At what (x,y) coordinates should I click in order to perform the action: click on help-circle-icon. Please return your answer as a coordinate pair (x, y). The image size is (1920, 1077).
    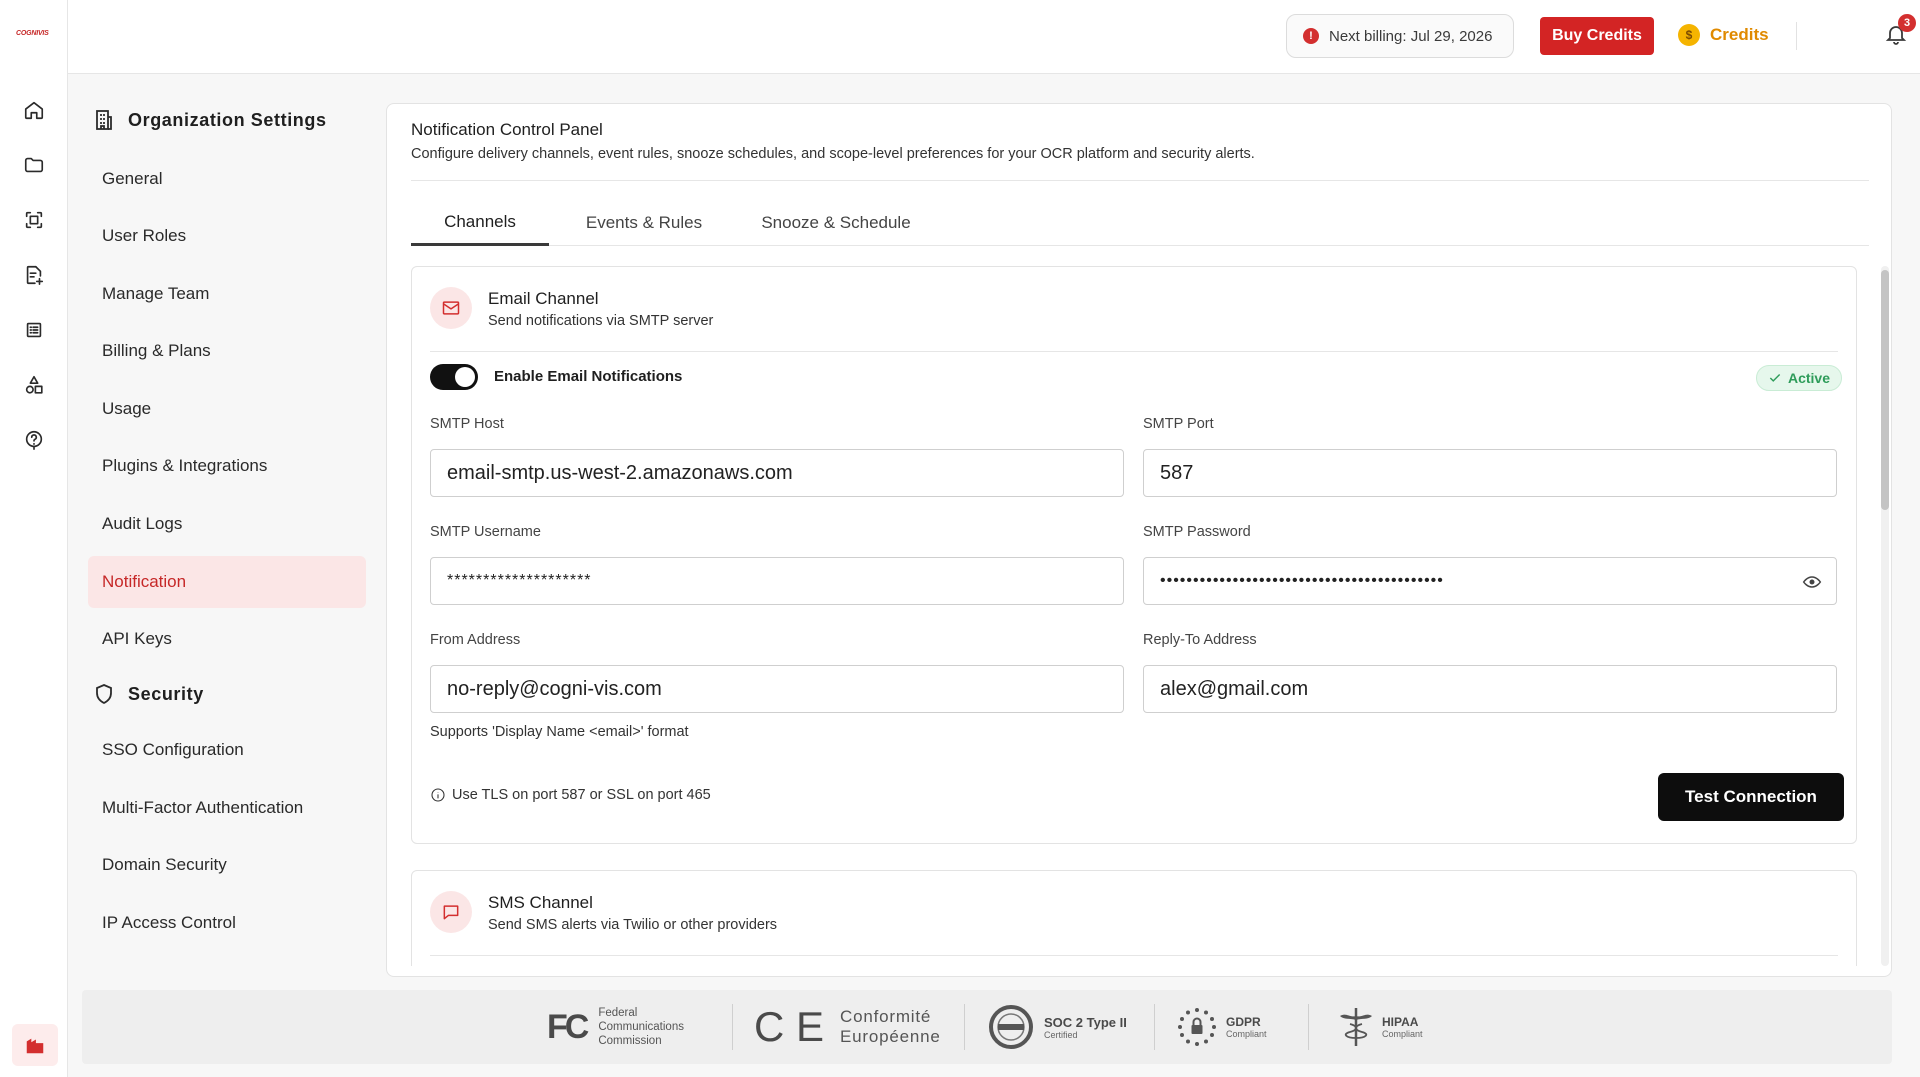
    Looking at the image, I should click on (34, 440).